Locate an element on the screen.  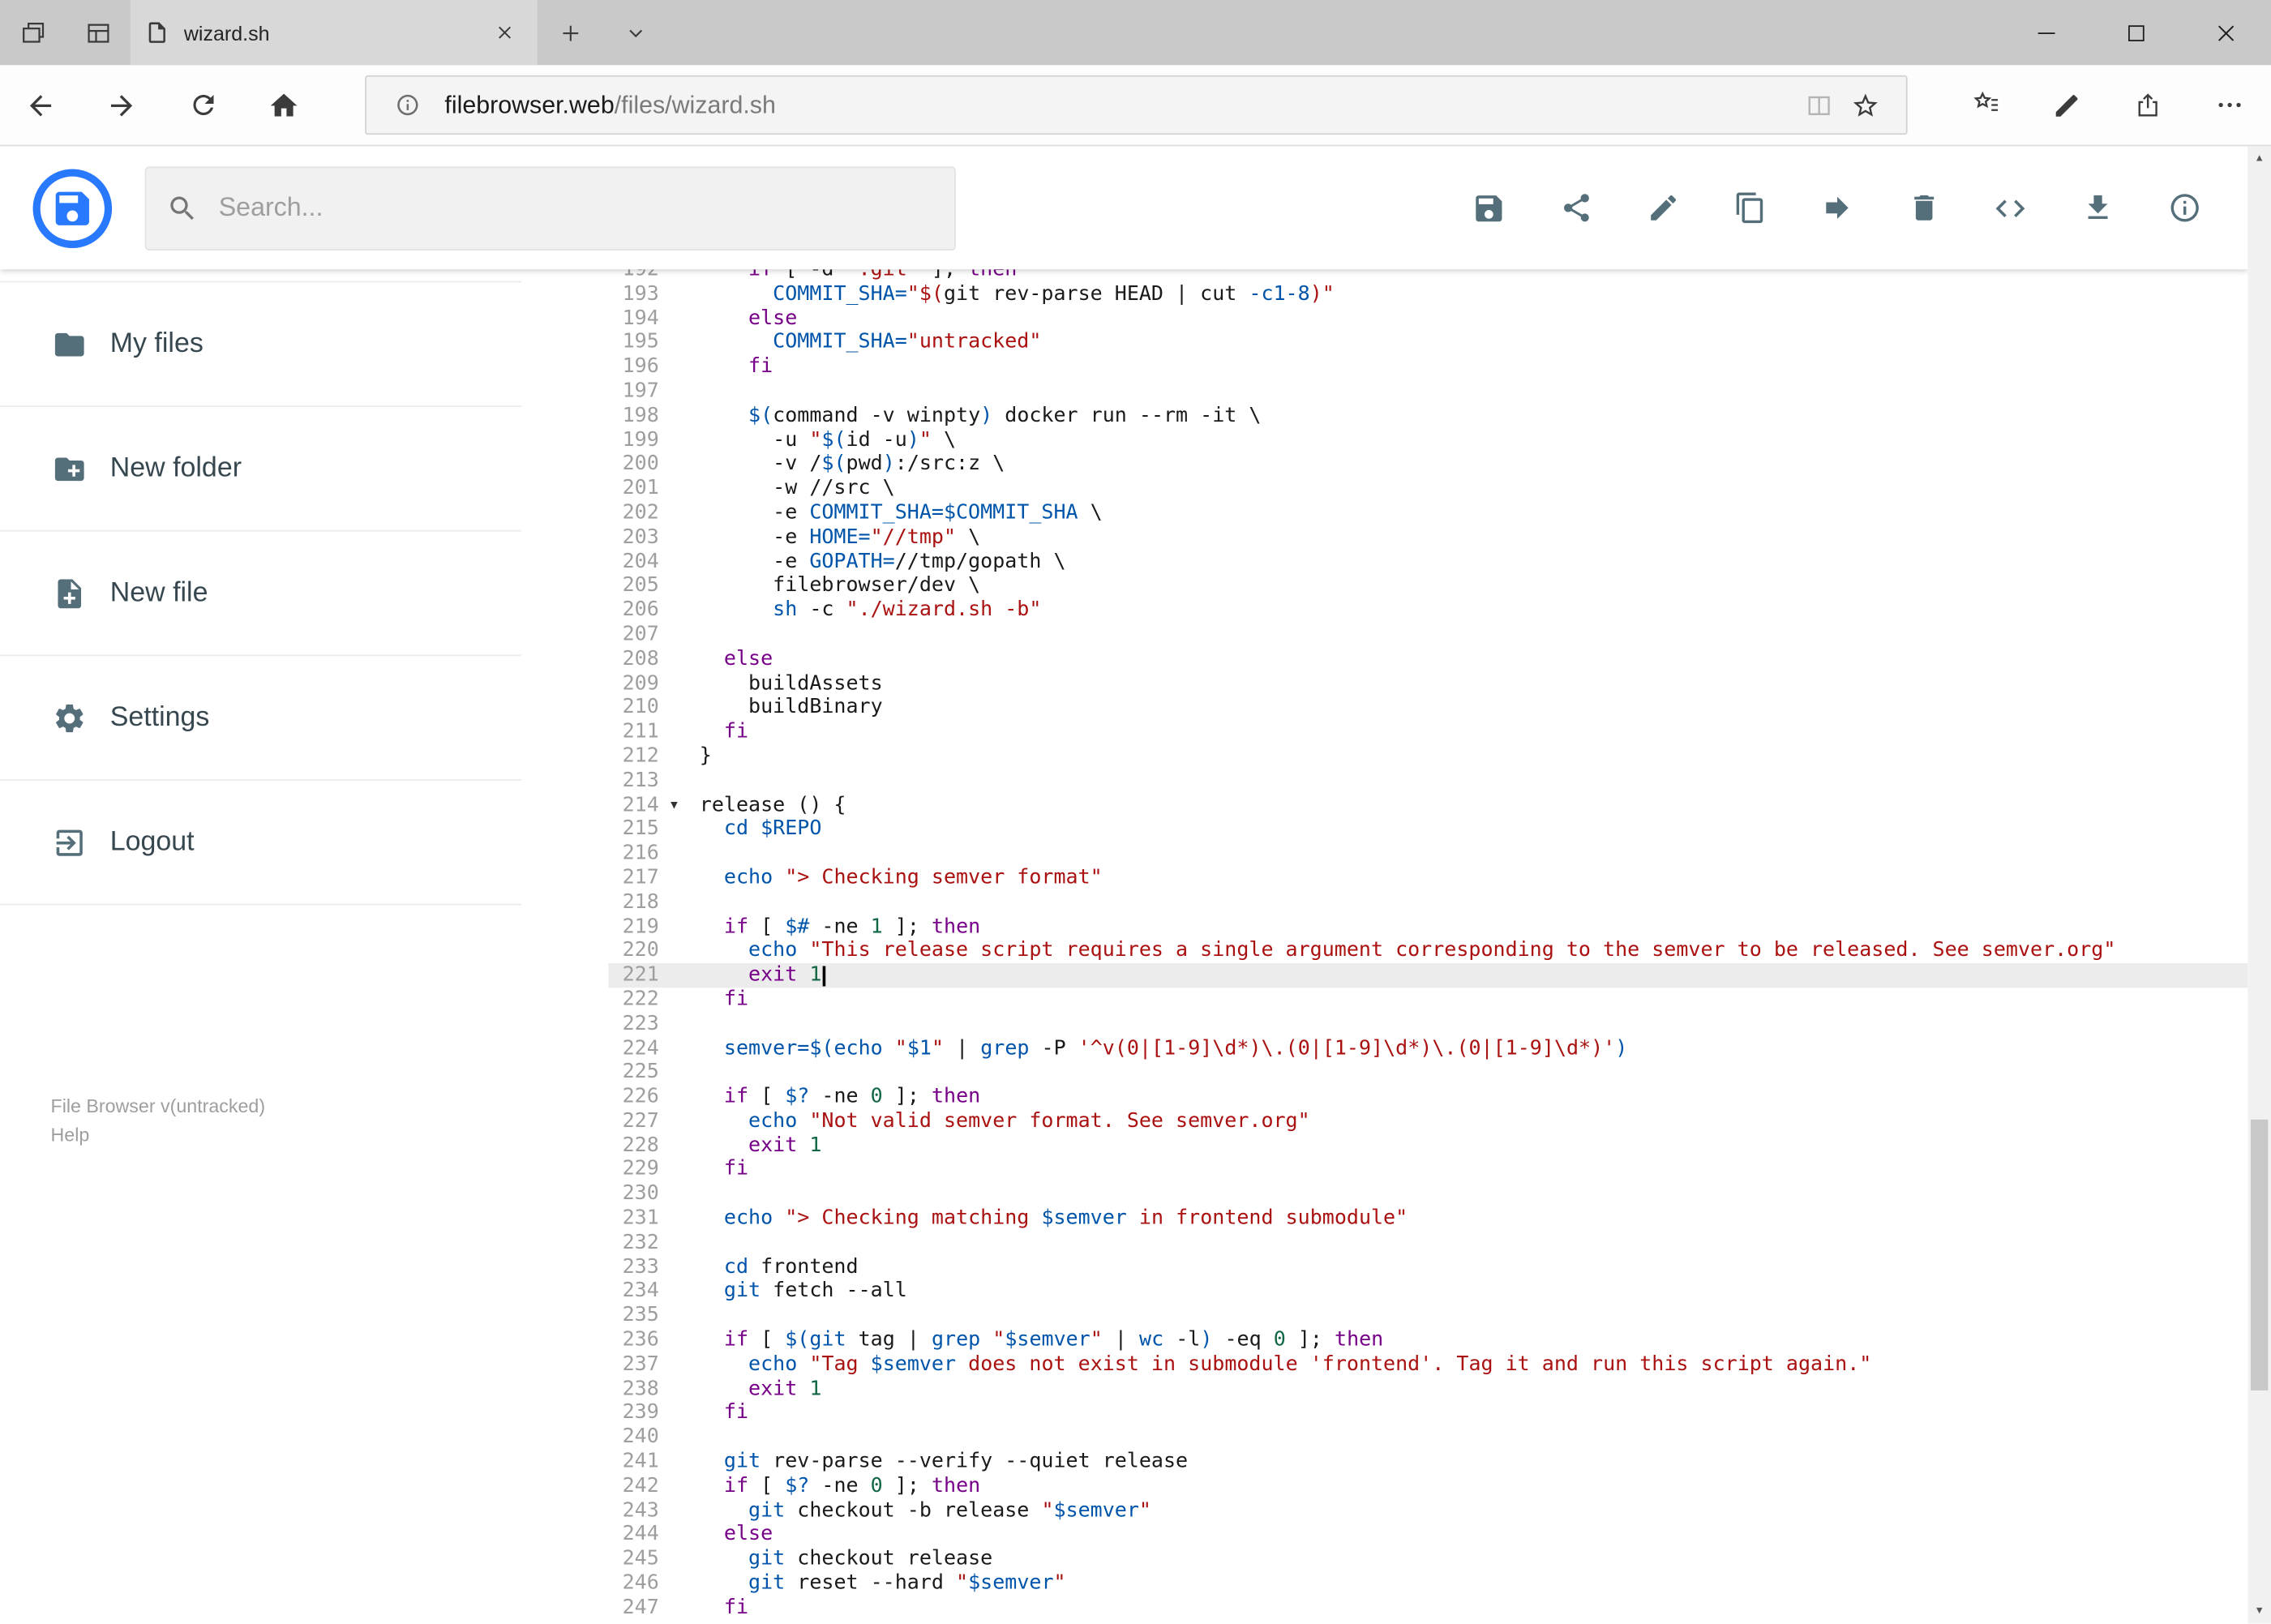
tabs-set-aside-button is located at coordinates (97, 33).